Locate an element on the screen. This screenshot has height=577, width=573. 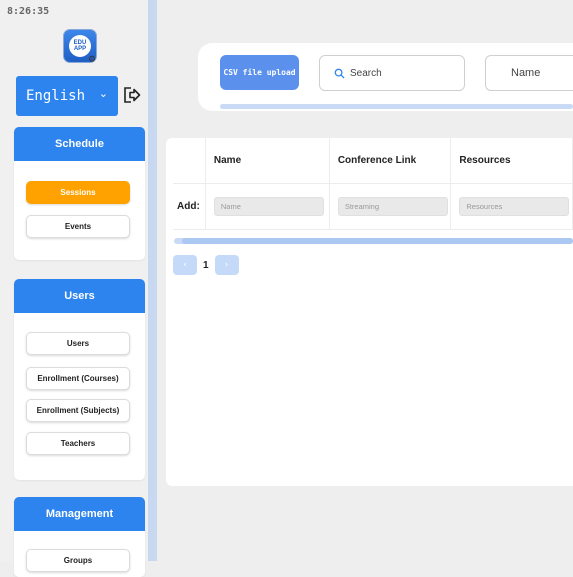
add-resources-cell: Resources is located at coordinates (511, 206).